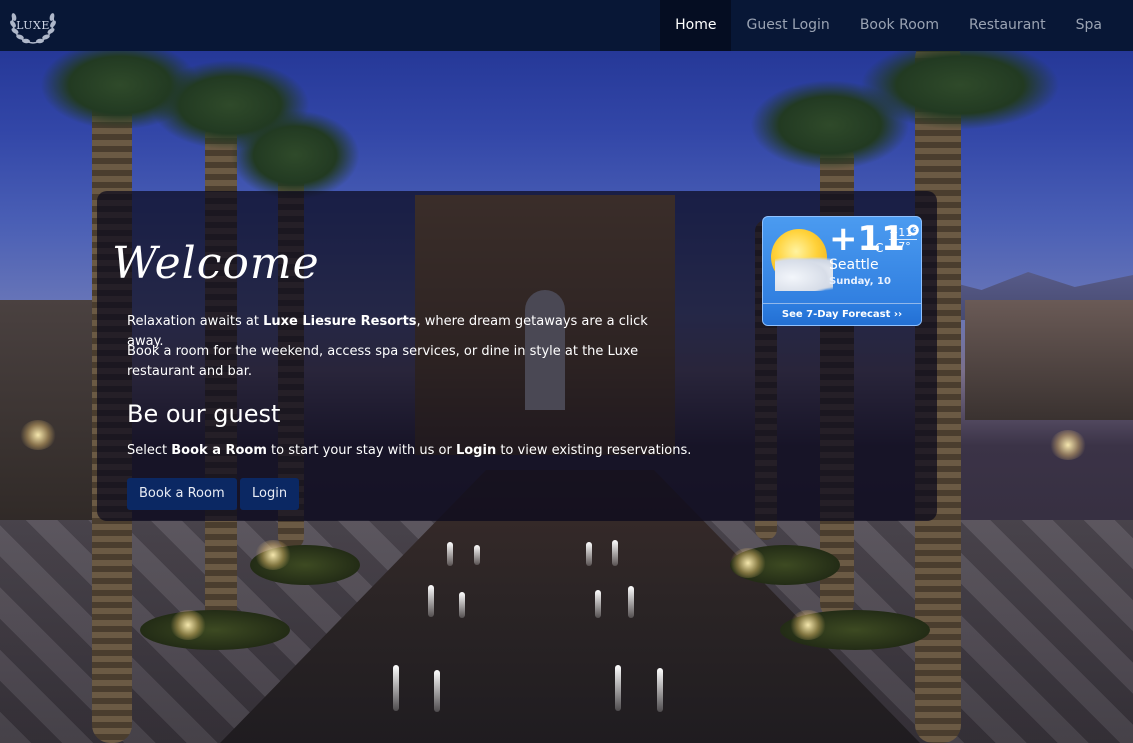 Image resolution: width=1133 pixels, height=743 pixels. Describe the element at coordinates (899, 25) in the screenshot. I see `nav-book-room: Book Room` at that location.